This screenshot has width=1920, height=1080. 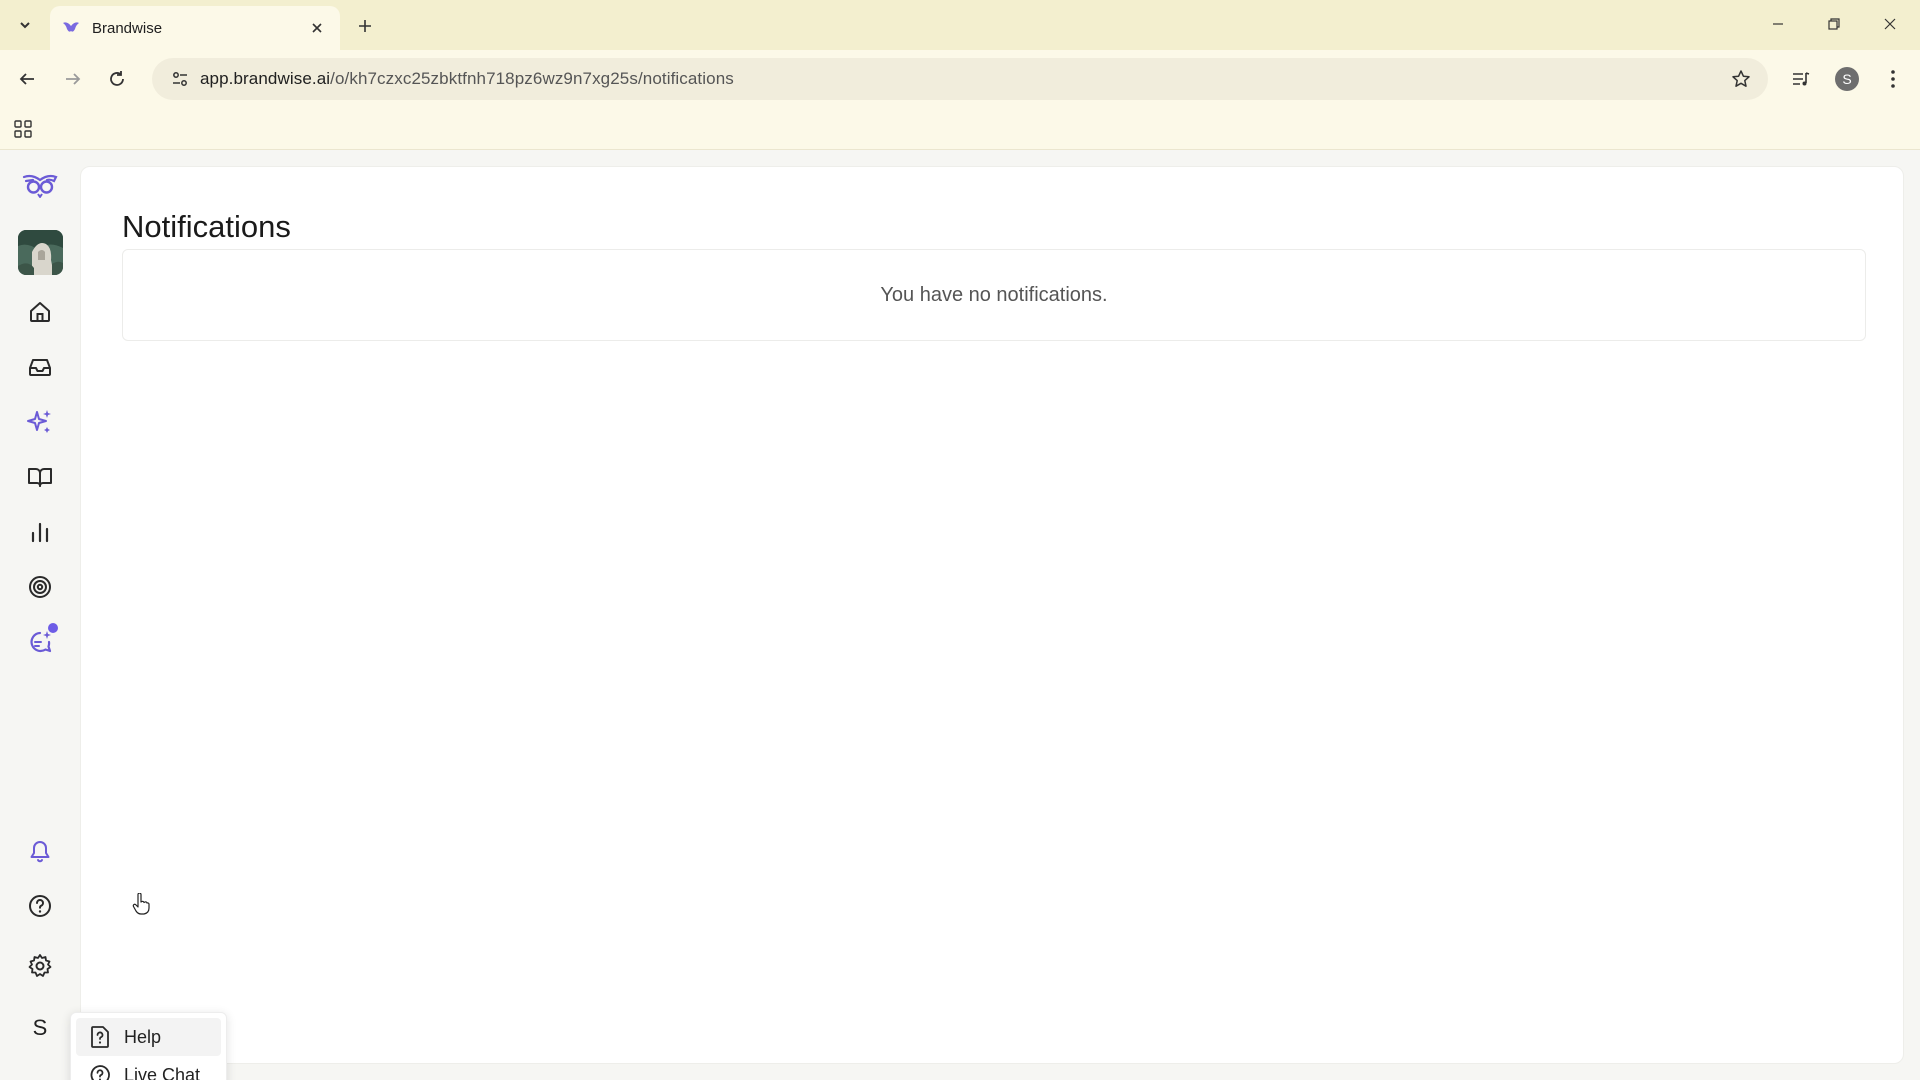 What do you see at coordinates (162, 1072) in the screenshot?
I see `help-menu-item-label: Live Chat` at bounding box center [162, 1072].